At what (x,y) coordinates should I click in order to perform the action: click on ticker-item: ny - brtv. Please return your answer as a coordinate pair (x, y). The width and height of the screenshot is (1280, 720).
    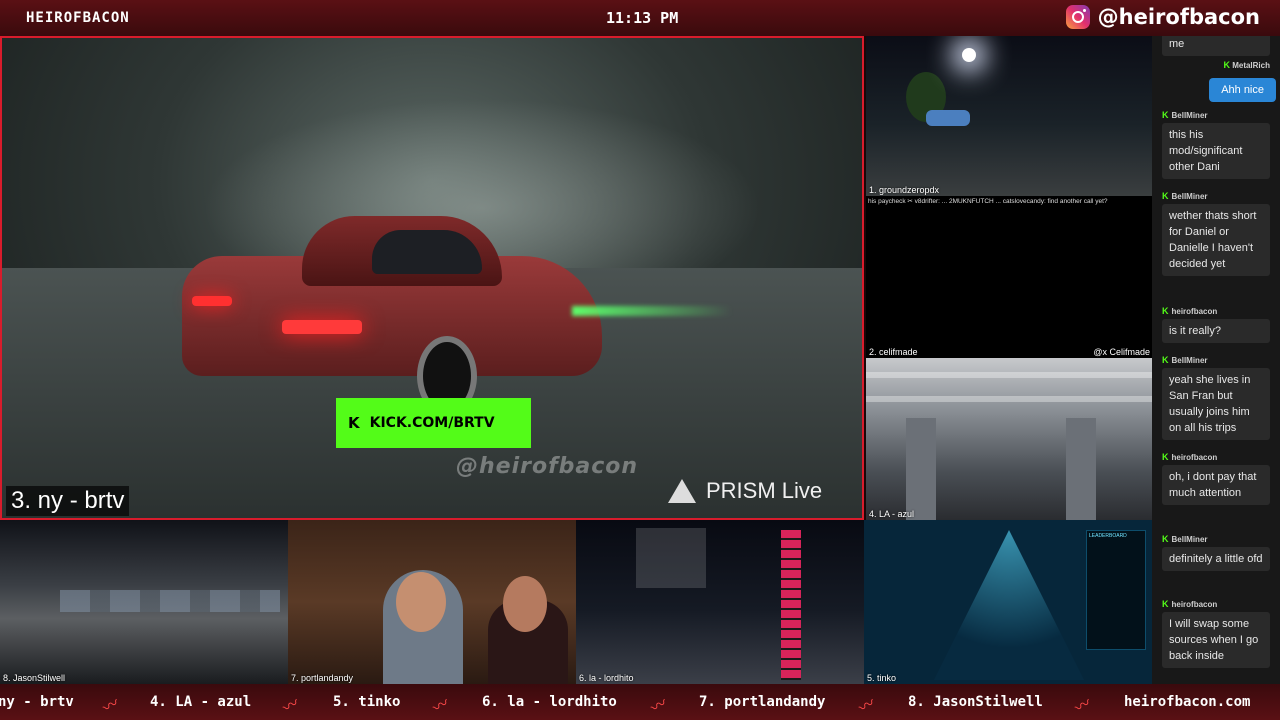
    Looking at the image, I should click on (37, 702).